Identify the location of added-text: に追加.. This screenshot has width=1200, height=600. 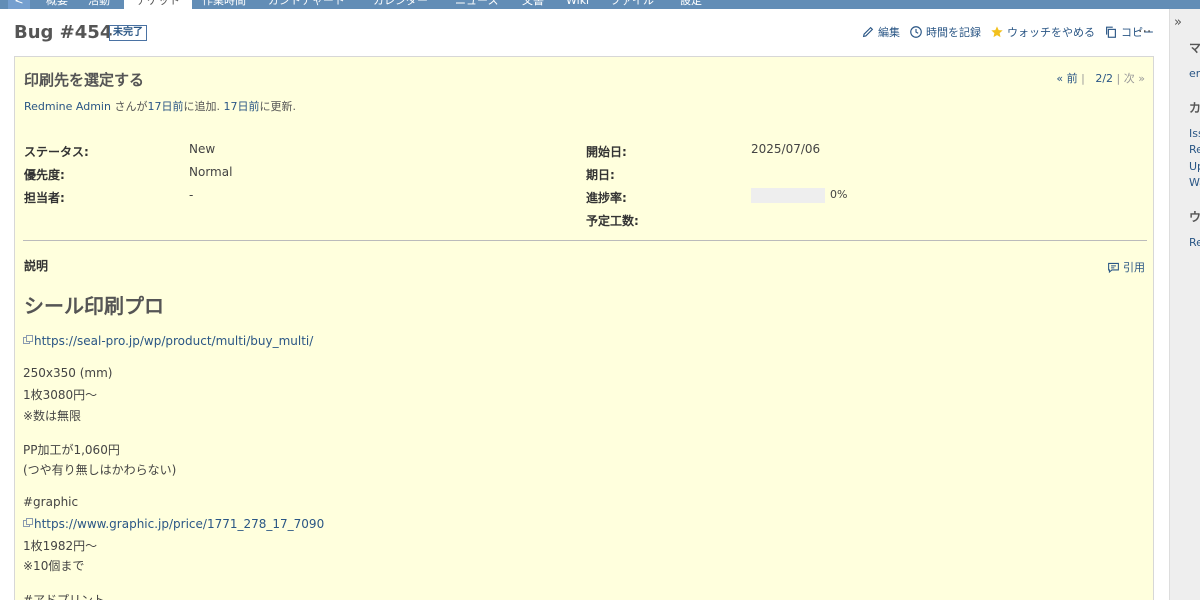
(203, 106).